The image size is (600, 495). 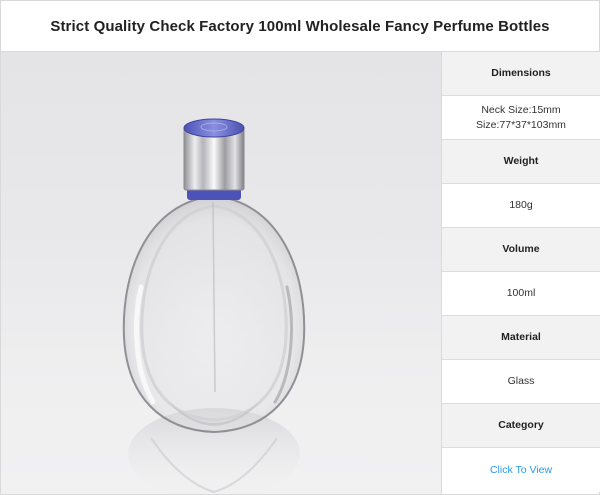 I want to click on spec-value-material: Glass, so click(x=521, y=382).